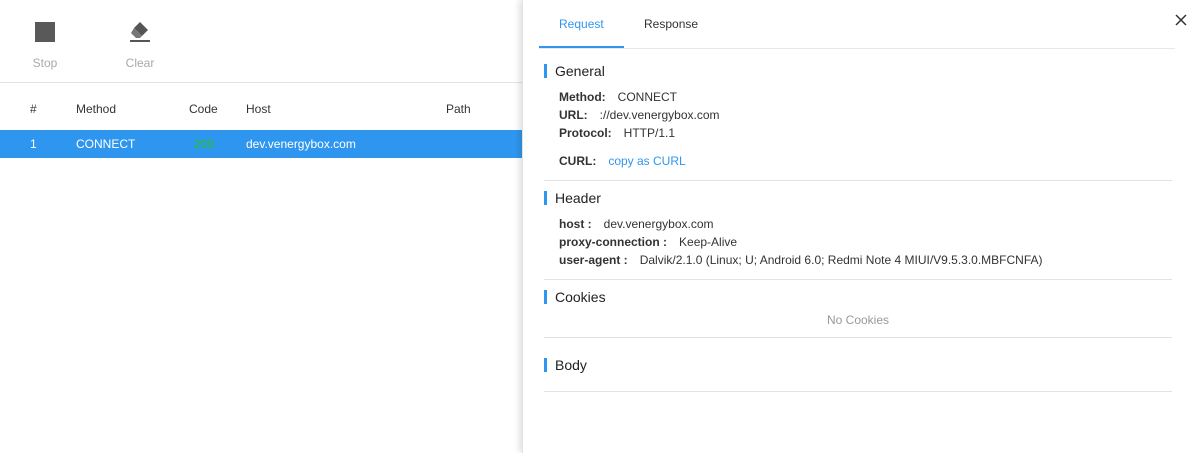 The height and width of the screenshot is (453, 1194). I want to click on close-icon, so click(1181, 20).